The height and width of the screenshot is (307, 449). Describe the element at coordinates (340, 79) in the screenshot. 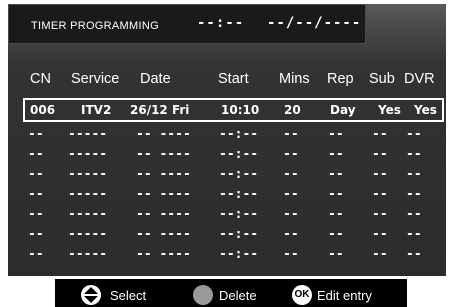

I see `column-header-rep: Rep` at that location.